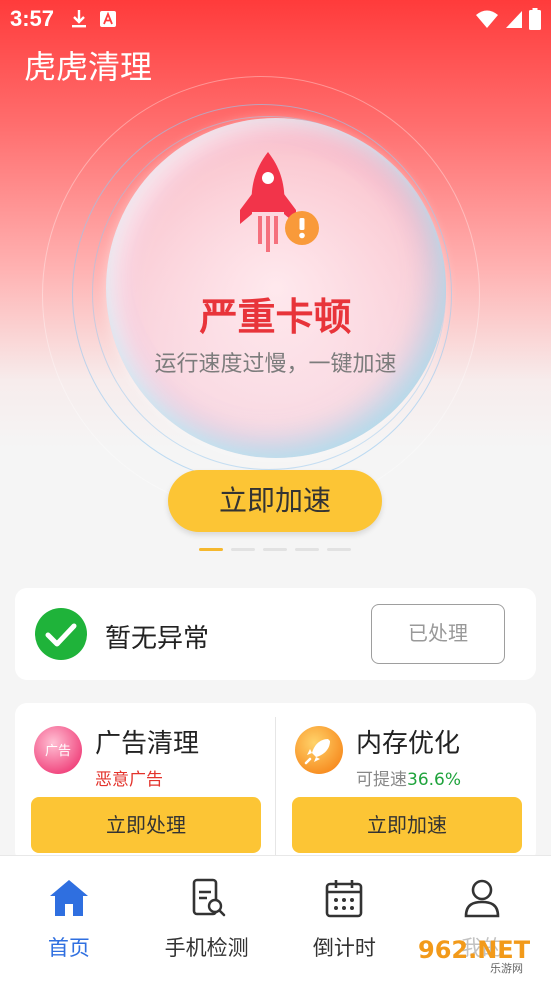 This screenshot has width=551, height=981. I want to click on calendar-icon, so click(344, 899).